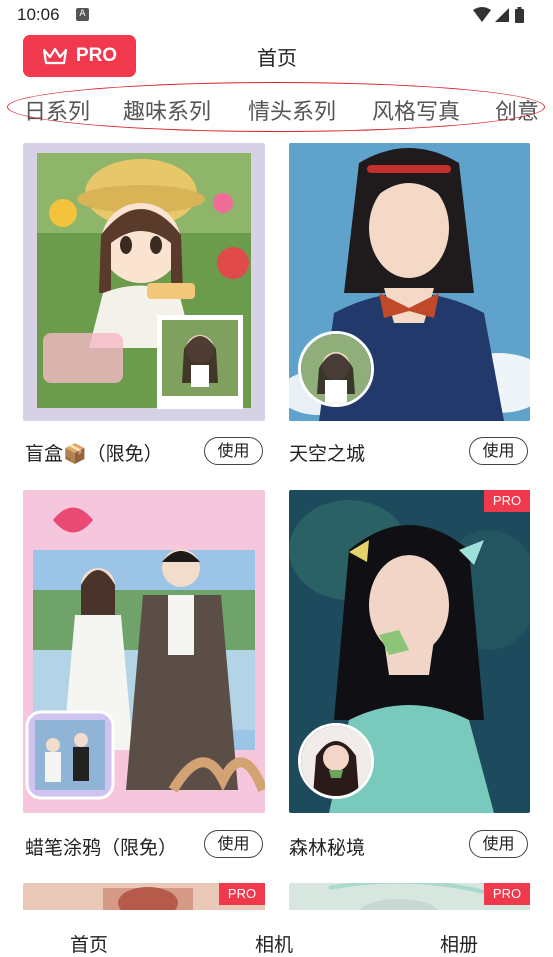 This screenshot has height=957, width=553. What do you see at coordinates (277, 58) in the screenshot?
I see `page-title: 首页` at bounding box center [277, 58].